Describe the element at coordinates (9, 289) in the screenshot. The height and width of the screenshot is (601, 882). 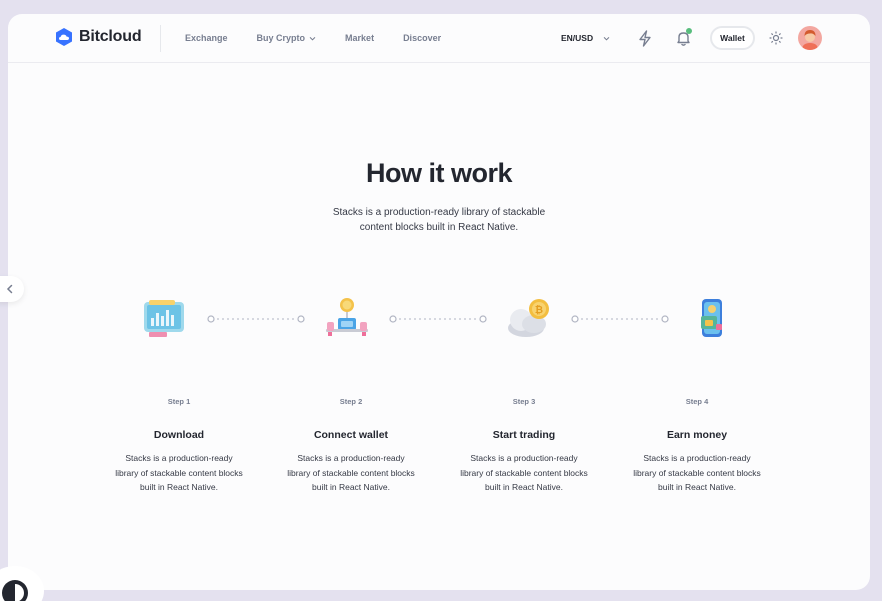
I see `chevron-left-icon` at that location.